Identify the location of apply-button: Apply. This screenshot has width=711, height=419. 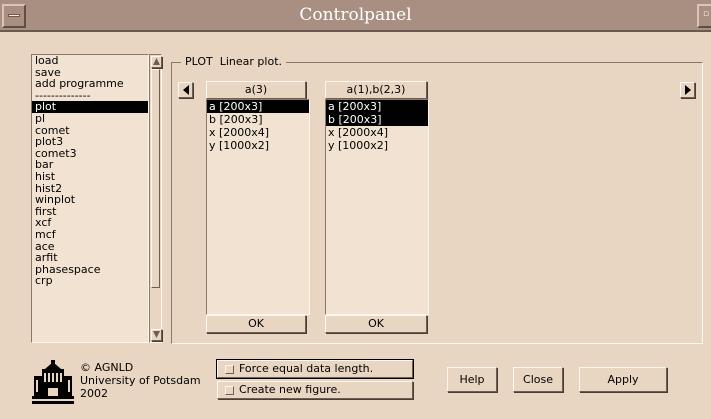
(623, 379).